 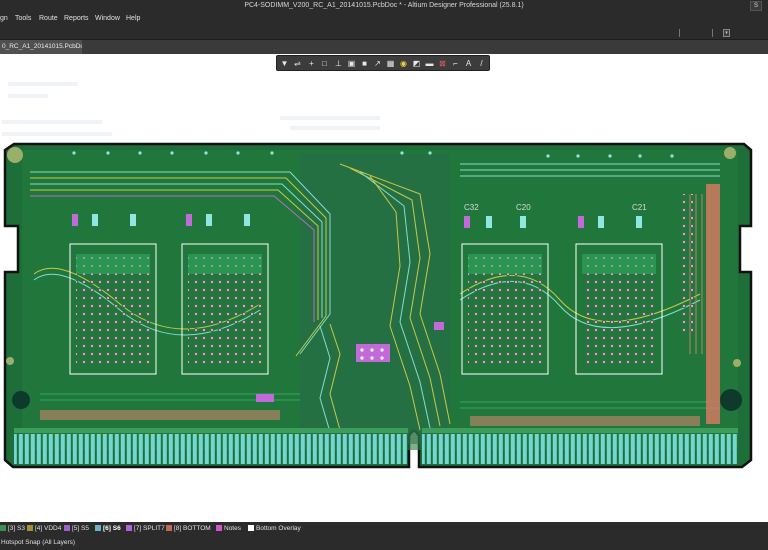 What do you see at coordinates (384, 33) in the screenshot?
I see `toolbar-strip: ▾` at bounding box center [384, 33].